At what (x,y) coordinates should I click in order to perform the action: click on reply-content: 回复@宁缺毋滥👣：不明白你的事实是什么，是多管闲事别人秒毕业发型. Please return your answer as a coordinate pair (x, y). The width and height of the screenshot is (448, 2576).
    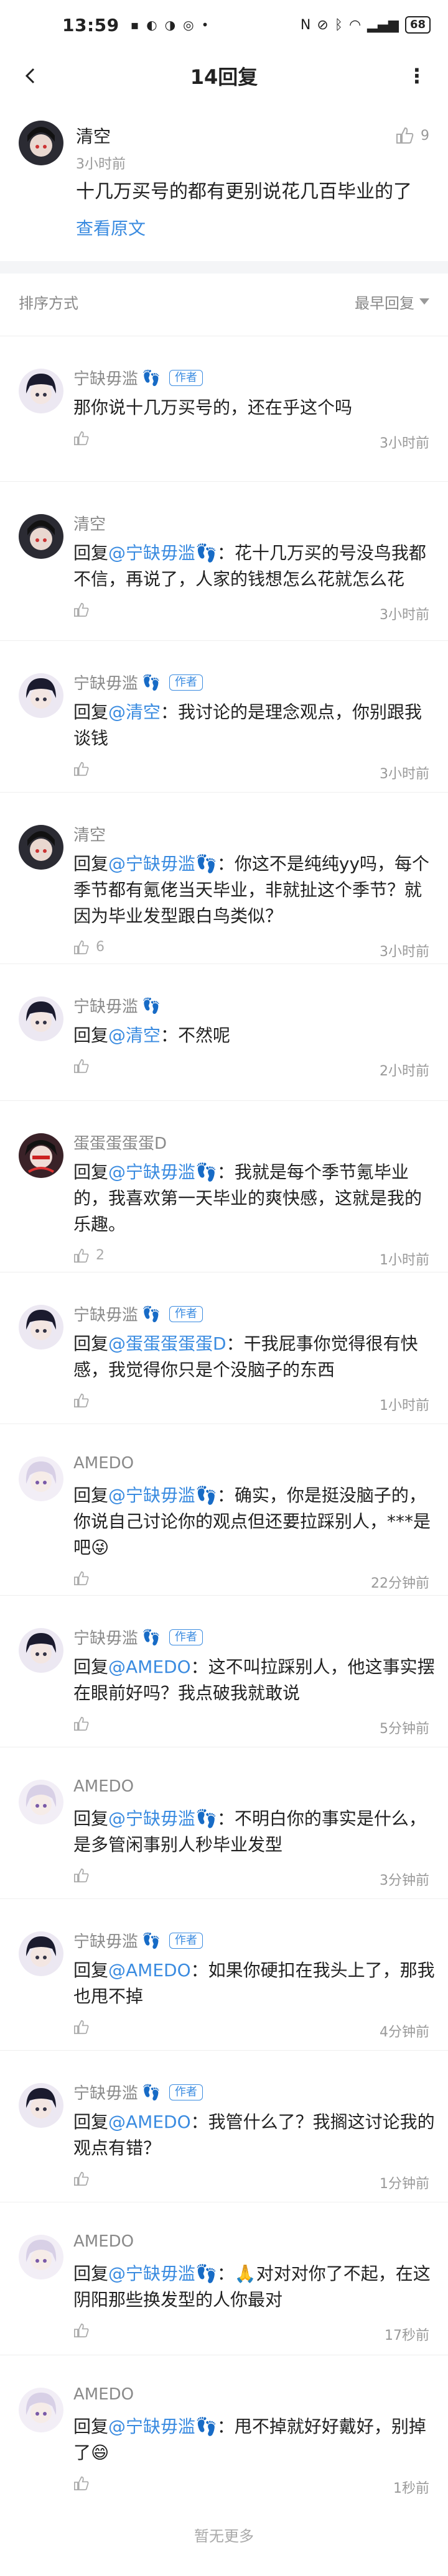
    Looking at the image, I should click on (255, 1832).